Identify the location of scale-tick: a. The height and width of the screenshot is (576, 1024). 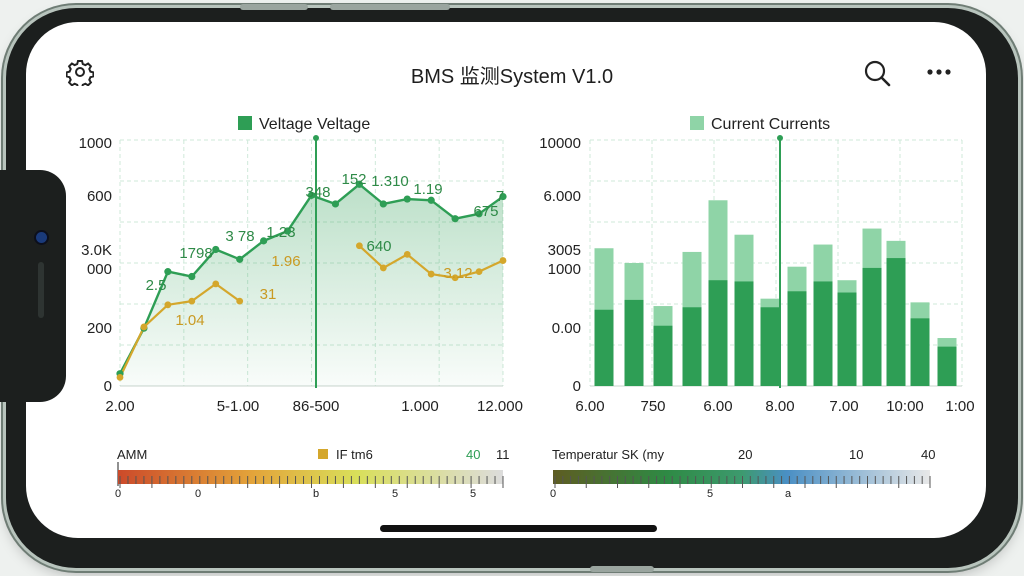
(788, 494).